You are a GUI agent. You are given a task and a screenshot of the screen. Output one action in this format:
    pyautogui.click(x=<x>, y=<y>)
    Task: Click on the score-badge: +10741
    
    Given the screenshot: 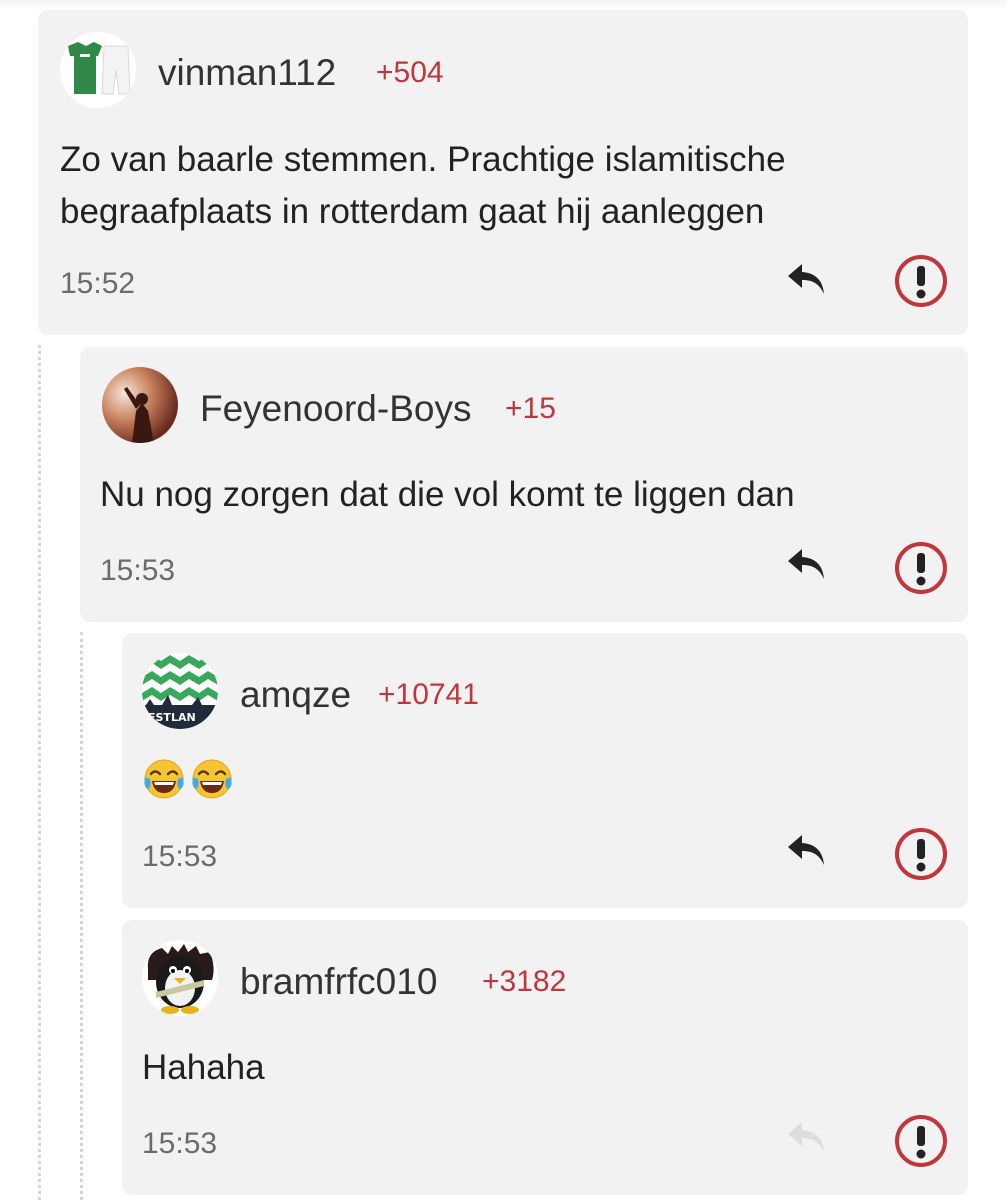 What is the action you would take?
    pyautogui.click(x=428, y=694)
    